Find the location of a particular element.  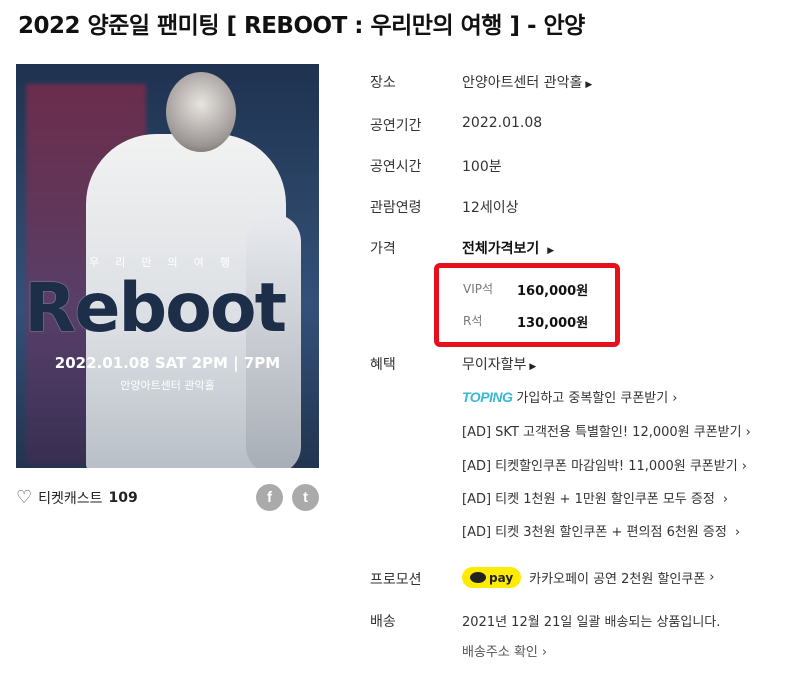

period-label: 공연기간 is located at coordinates (396, 126).